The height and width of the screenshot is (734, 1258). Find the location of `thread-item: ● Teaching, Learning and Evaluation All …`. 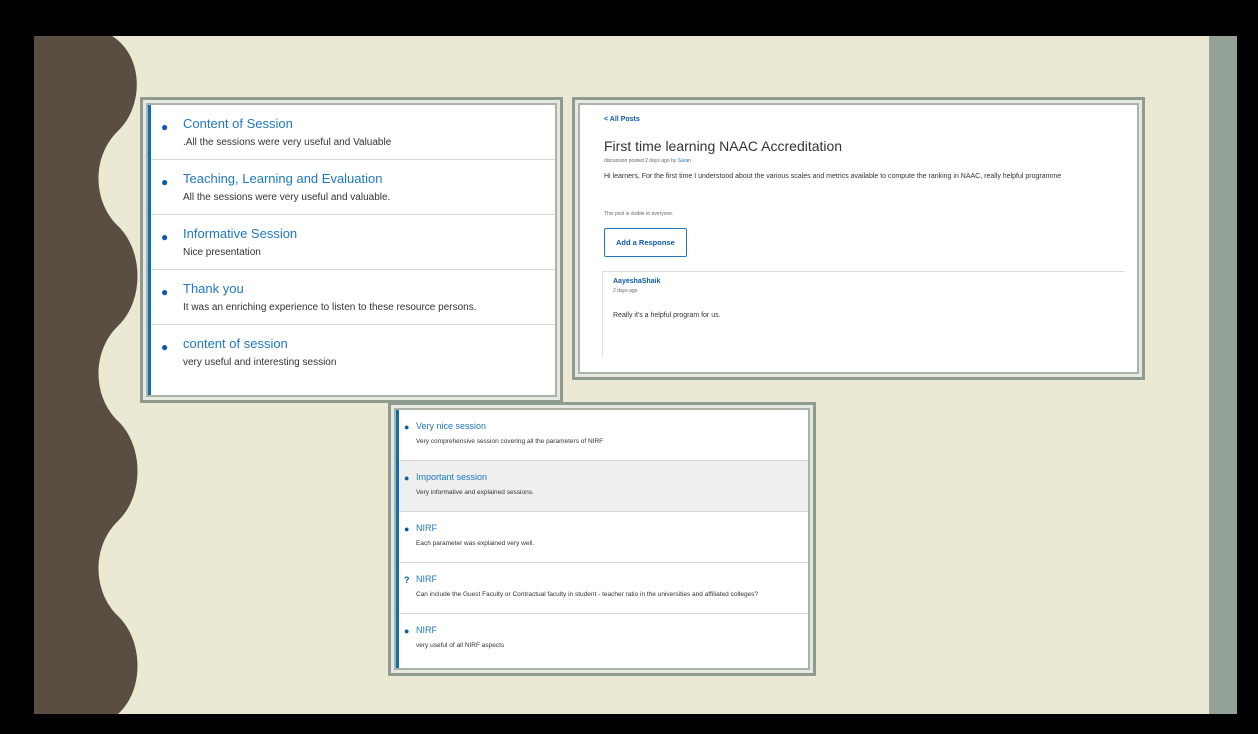

thread-item: ● Teaching, Learning and Evaluation All … is located at coordinates (353, 187).